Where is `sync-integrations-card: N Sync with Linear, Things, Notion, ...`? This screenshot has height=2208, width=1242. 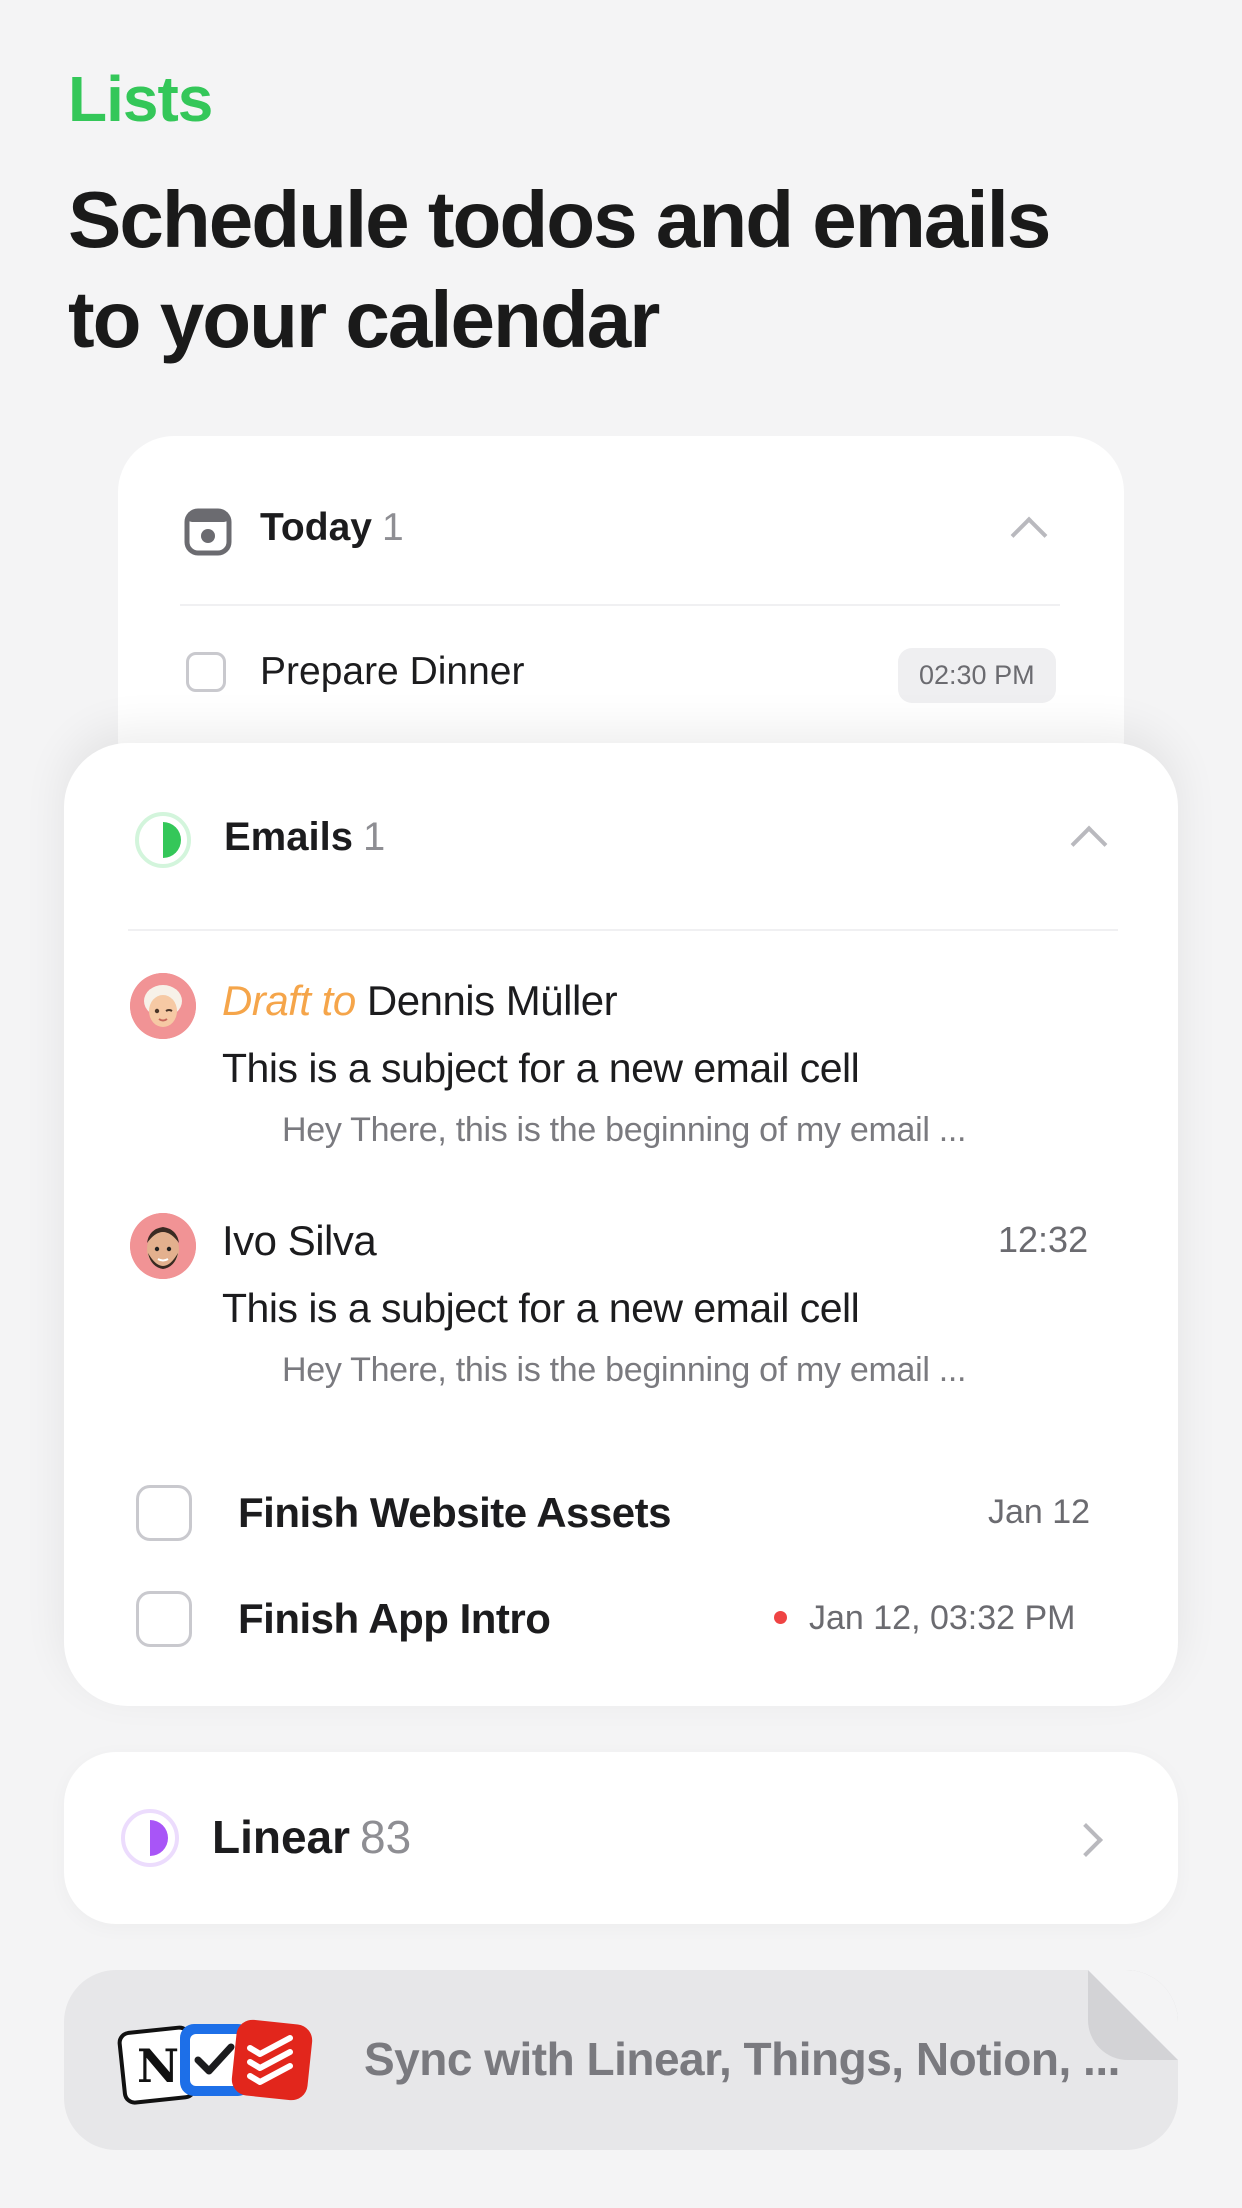
sync-integrations-card: N Sync with Linear, Things, Notion, ... is located at coordinates (621, 2060).